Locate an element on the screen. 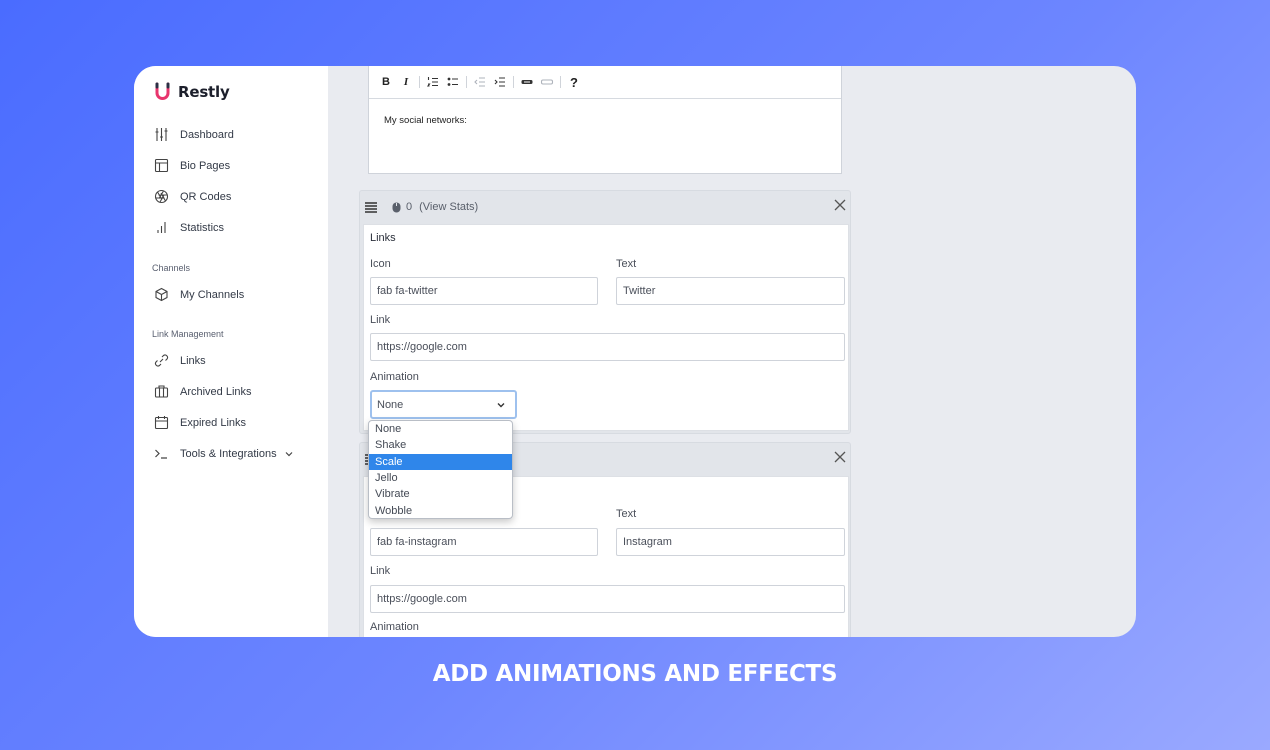 The width and height of the screenshot is (1270, 750). dropdown-option: Wobble is located at coordinates (440, 510).